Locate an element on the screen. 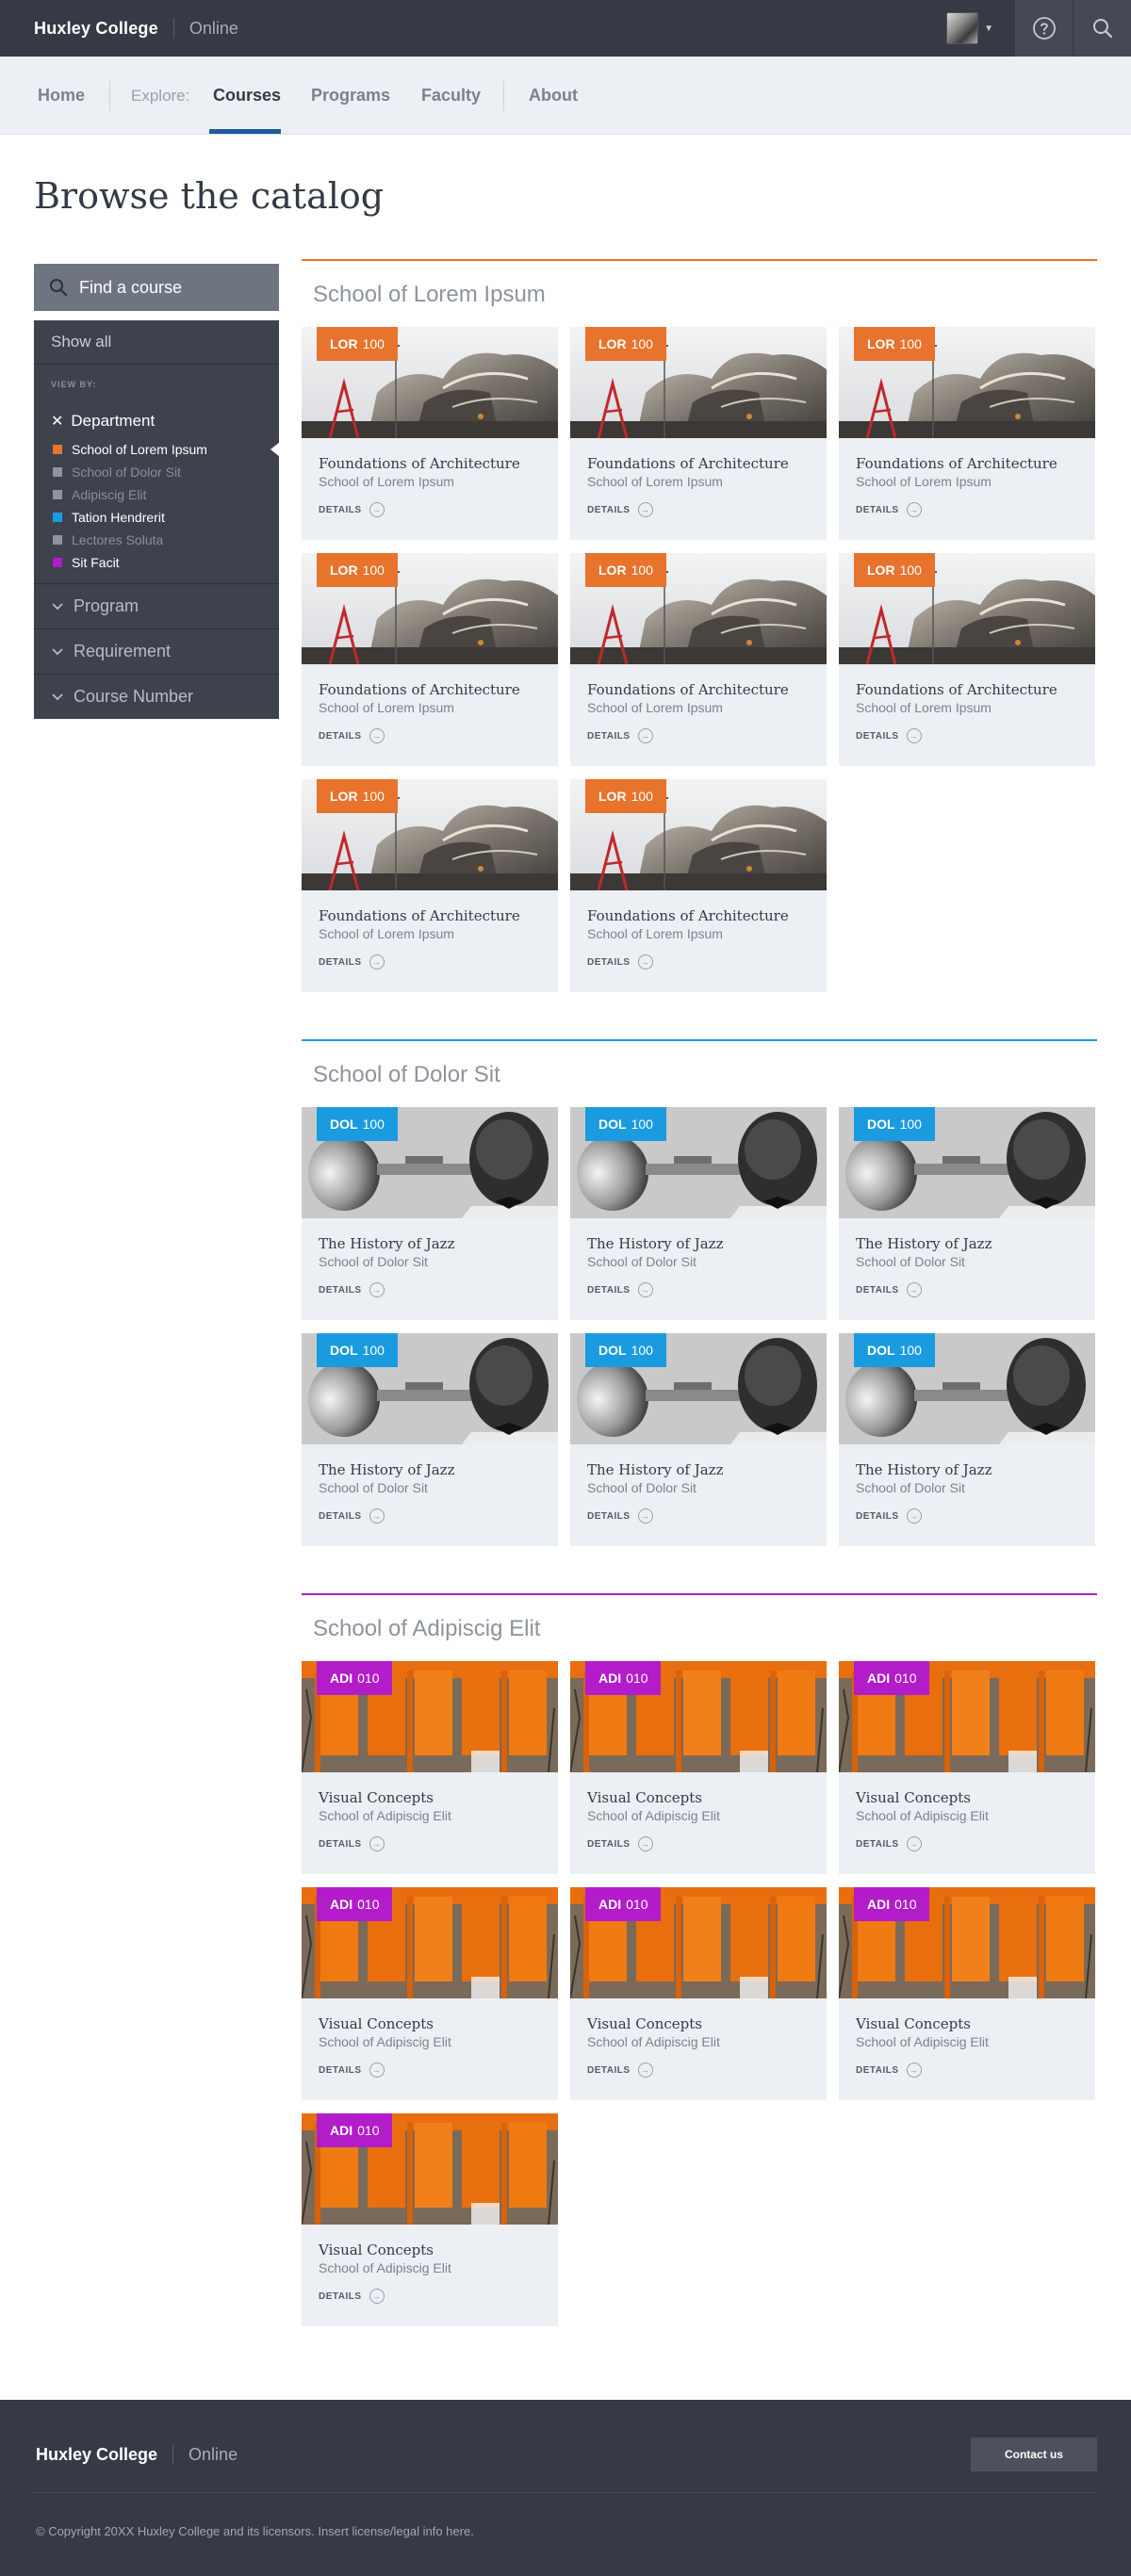 The image size is (1131, 2576). arrow-right-icon: → is located at coordinates (645, 1843).